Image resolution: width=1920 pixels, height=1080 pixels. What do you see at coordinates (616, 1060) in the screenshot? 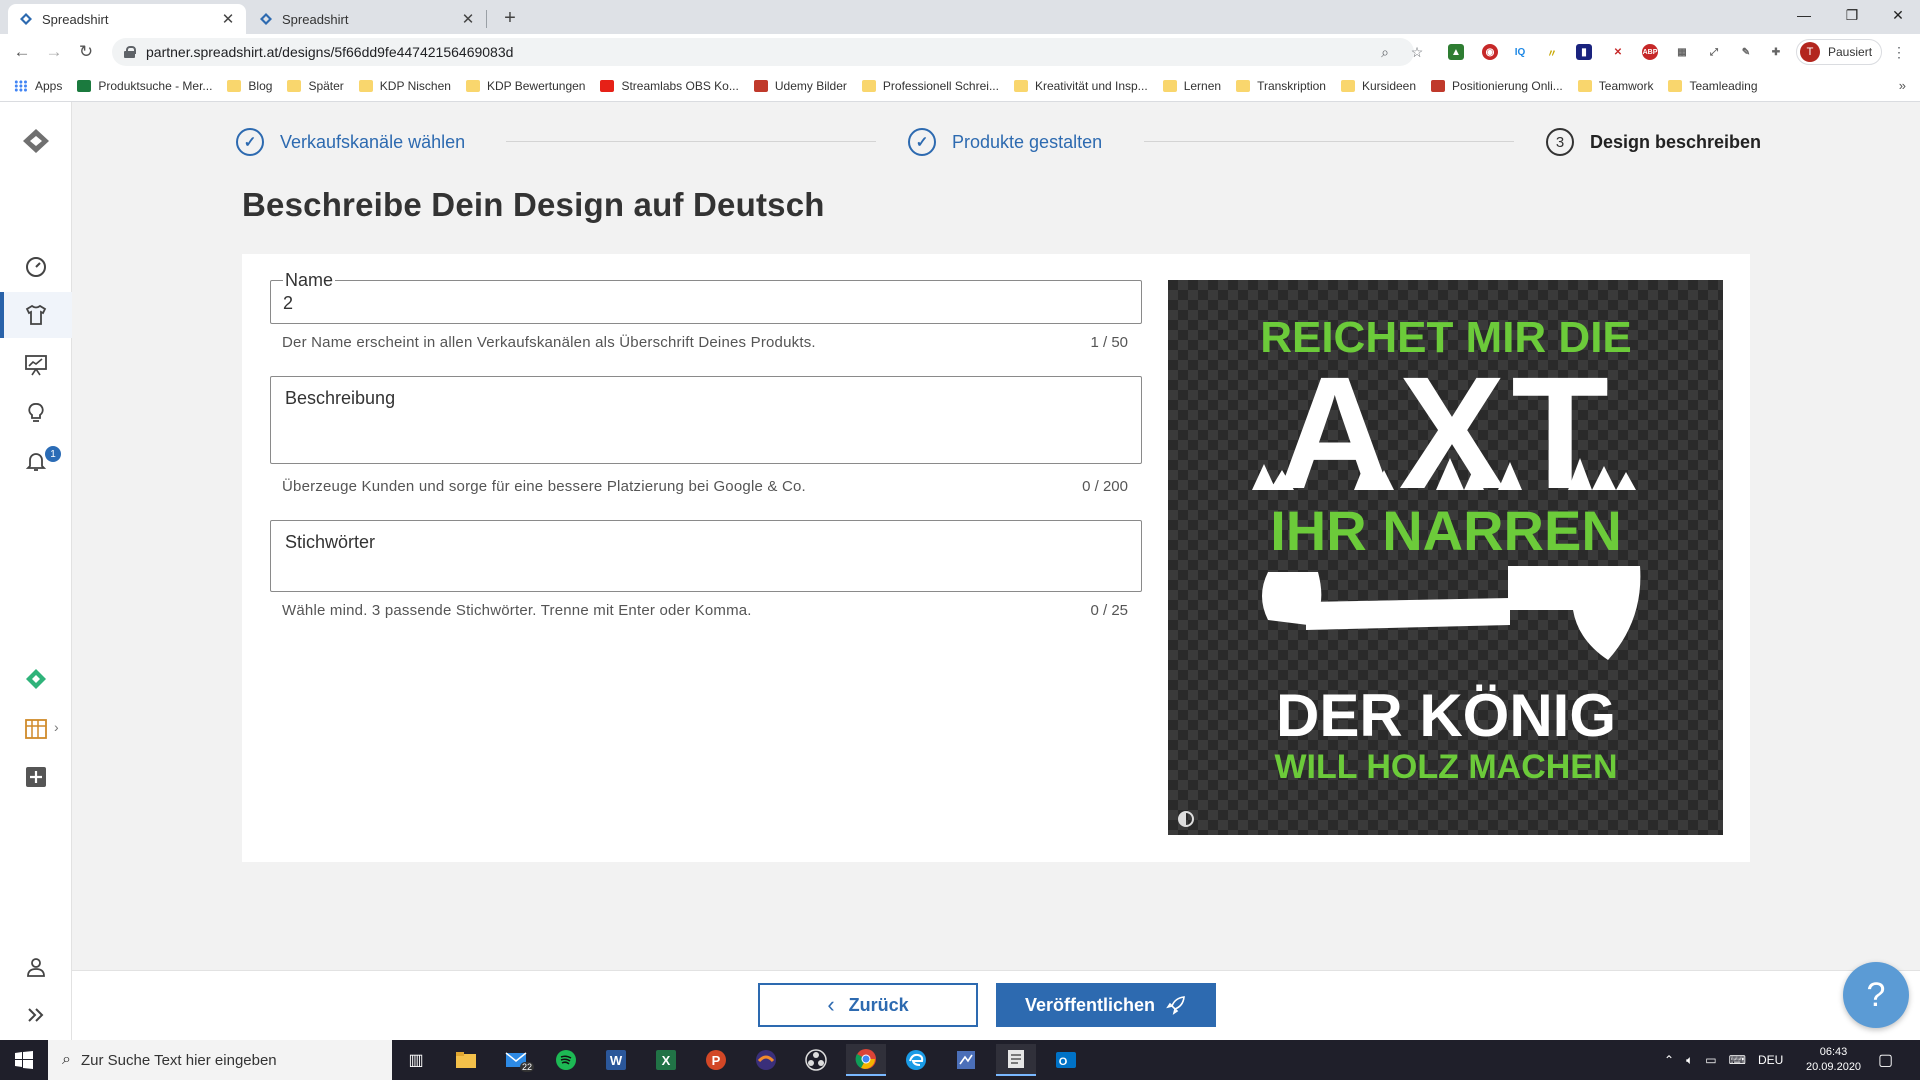
I see `word-icon: W` at bounding box center [616, 1060].